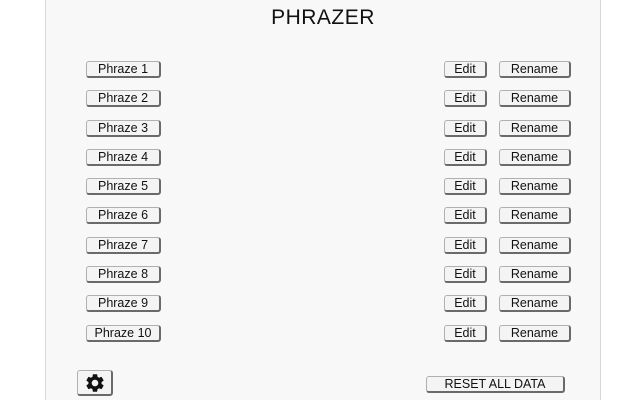 Image resolution: width=640 pixels, height=400 pixels. Describe the element at coordinates (123, 216) in the screenshot. I see `phrase-button-6: Phraze 6` at that location.